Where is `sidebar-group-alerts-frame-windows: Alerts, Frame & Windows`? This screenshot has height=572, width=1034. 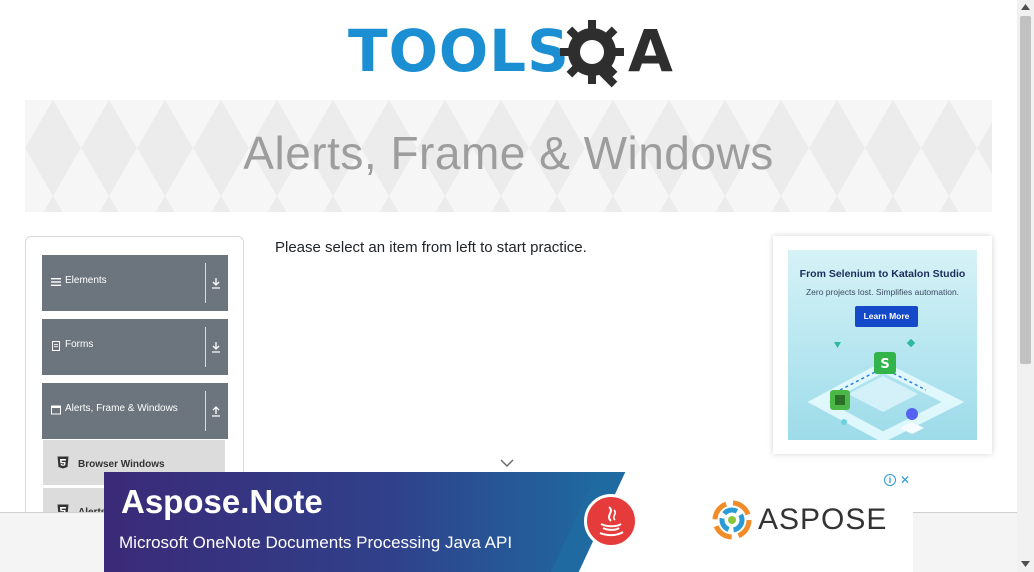 sidebar-group-alerts-frame-windows: Alerts, Frame & Windows is located at coordinates (135, 411).